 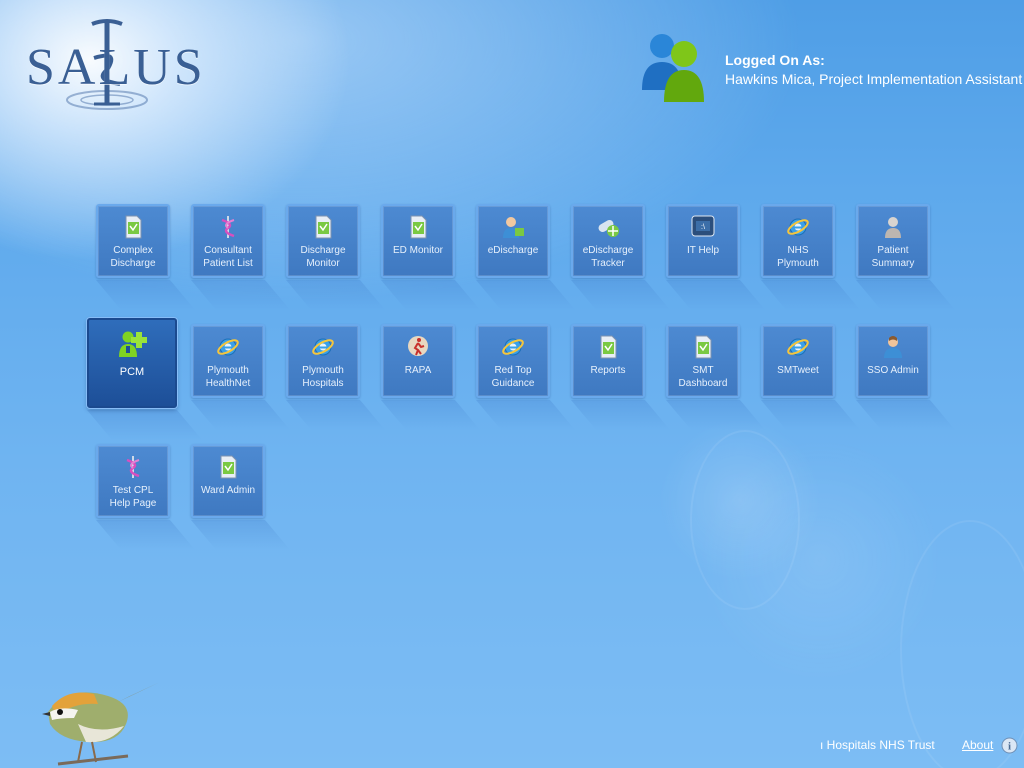 What do you see at coordinates (116, 67) in the screenshot?
I see `logo-text: SALUS` at bounding box center [116, 67].